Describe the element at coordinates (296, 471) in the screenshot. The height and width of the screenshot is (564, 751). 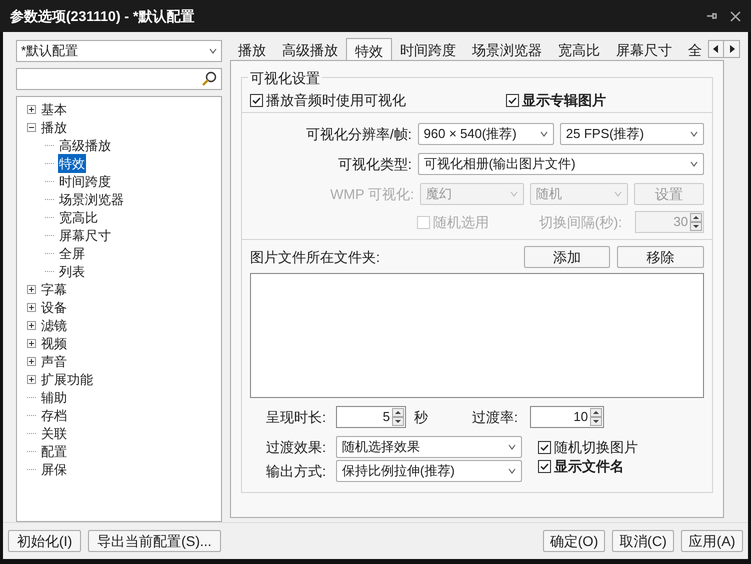
I see `field-label: 输出方式:` at that location.